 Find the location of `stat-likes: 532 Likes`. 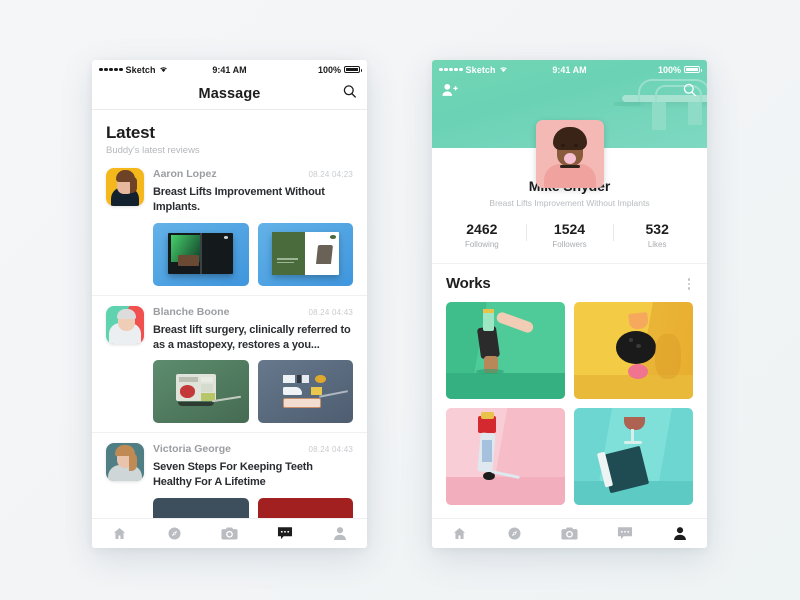

stat-likes: 532 Likes is located at coordinates (657, 235).